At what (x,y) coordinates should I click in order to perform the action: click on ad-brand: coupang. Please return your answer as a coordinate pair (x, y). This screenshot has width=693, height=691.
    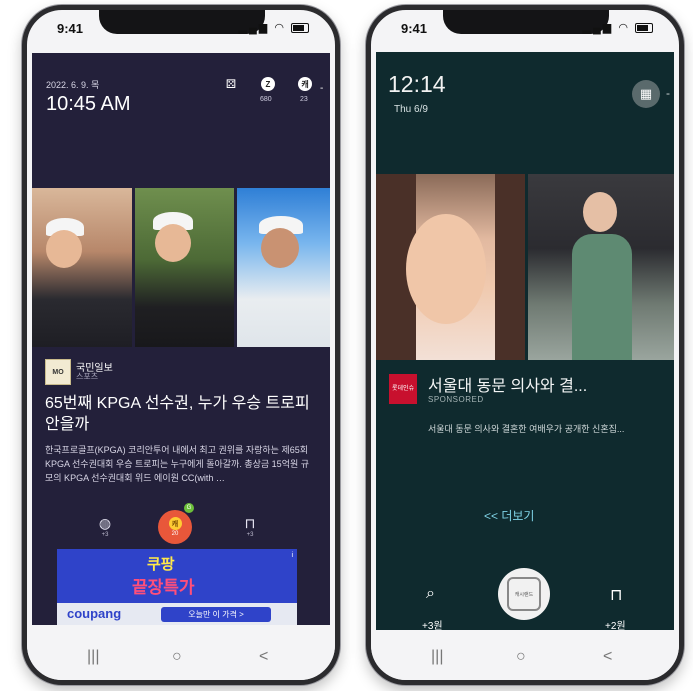
    Looking at the image, I should click on (94, 613).